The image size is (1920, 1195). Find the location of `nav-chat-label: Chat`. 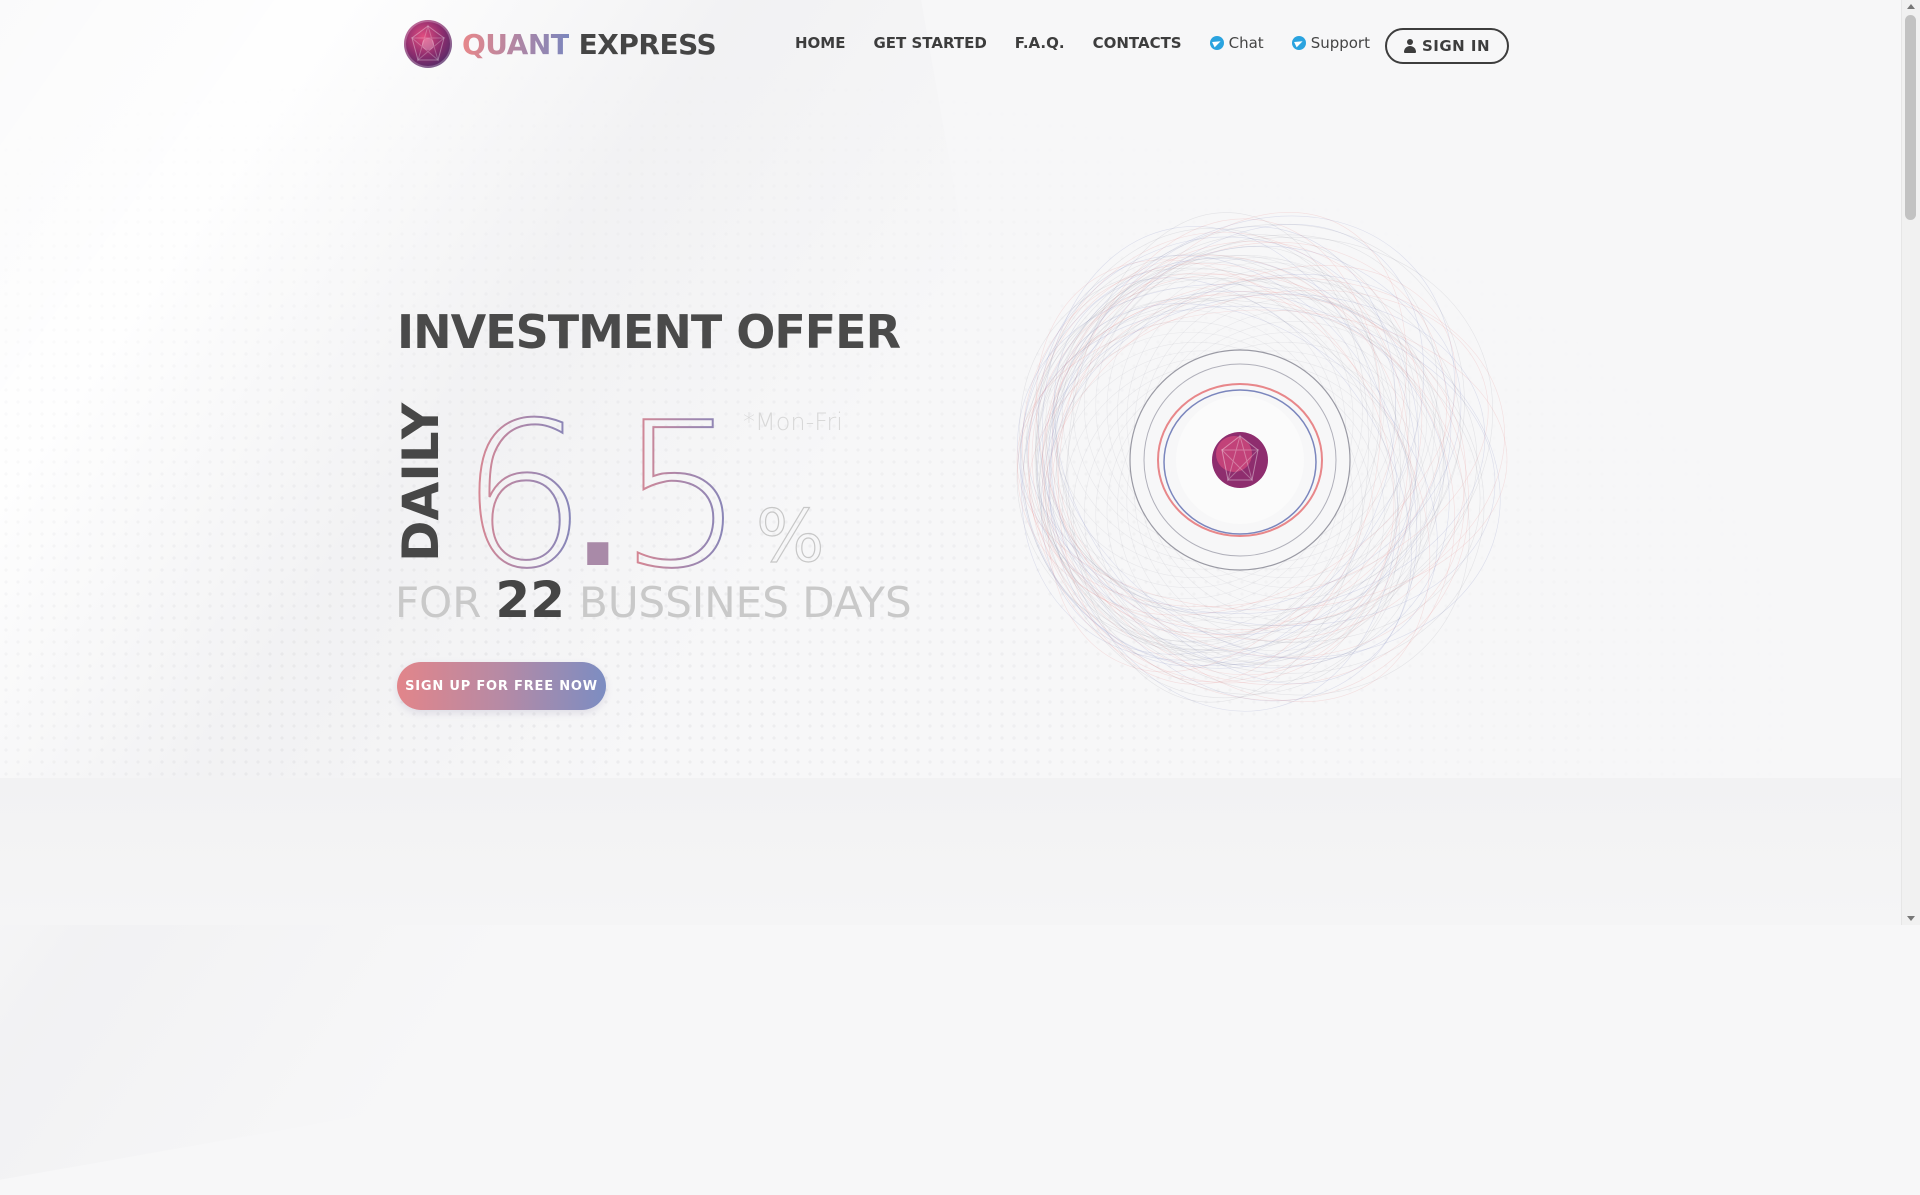

nav-chat-label: Chat is located at coordinates (1246, 43).